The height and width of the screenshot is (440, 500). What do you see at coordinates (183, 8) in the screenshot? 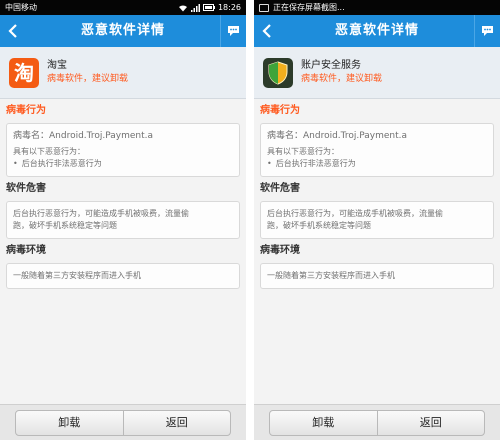
I see `wifi-icon` at bounding box center [183, 8].